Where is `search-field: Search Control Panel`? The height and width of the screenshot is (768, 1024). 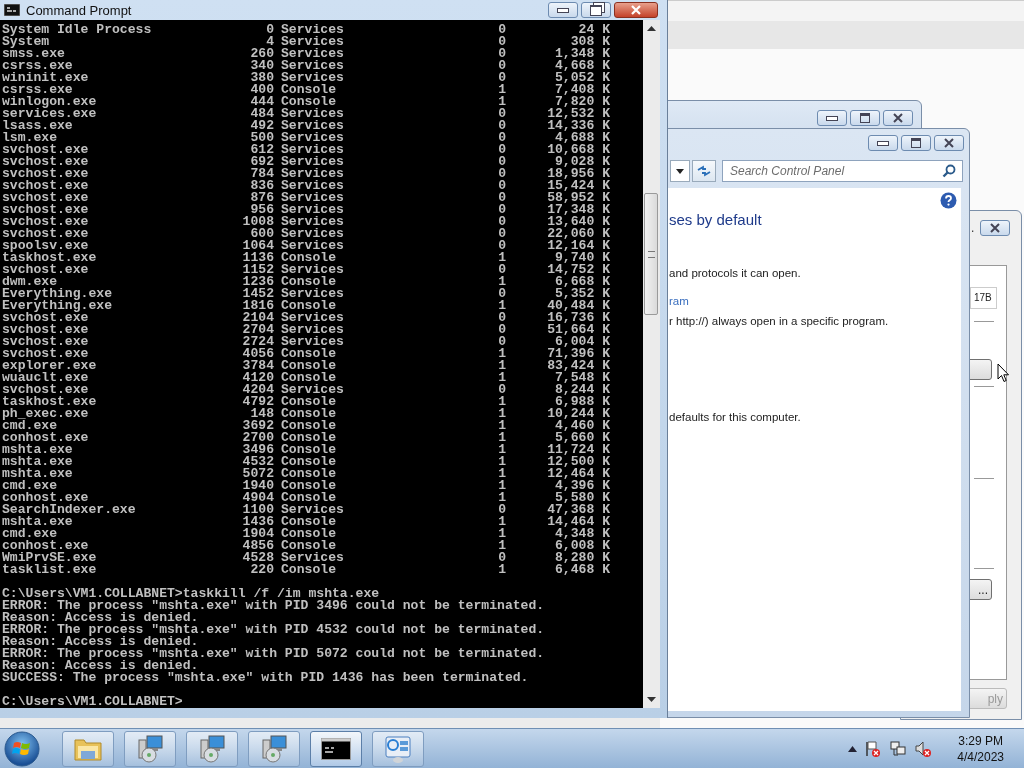 search-field: Search Control Panel is located at coordinates (842, 171).